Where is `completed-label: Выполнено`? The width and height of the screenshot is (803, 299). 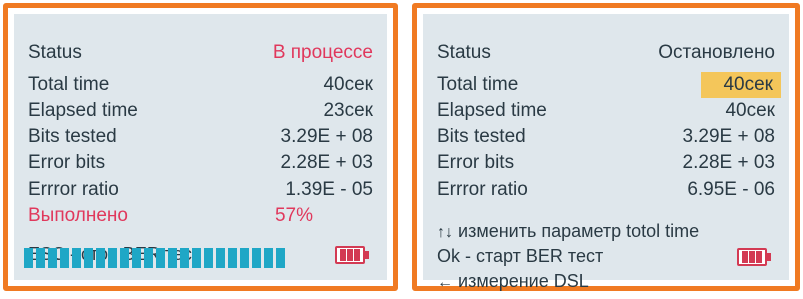 completed-label: Выполнено is located at coordinates (78, 215).